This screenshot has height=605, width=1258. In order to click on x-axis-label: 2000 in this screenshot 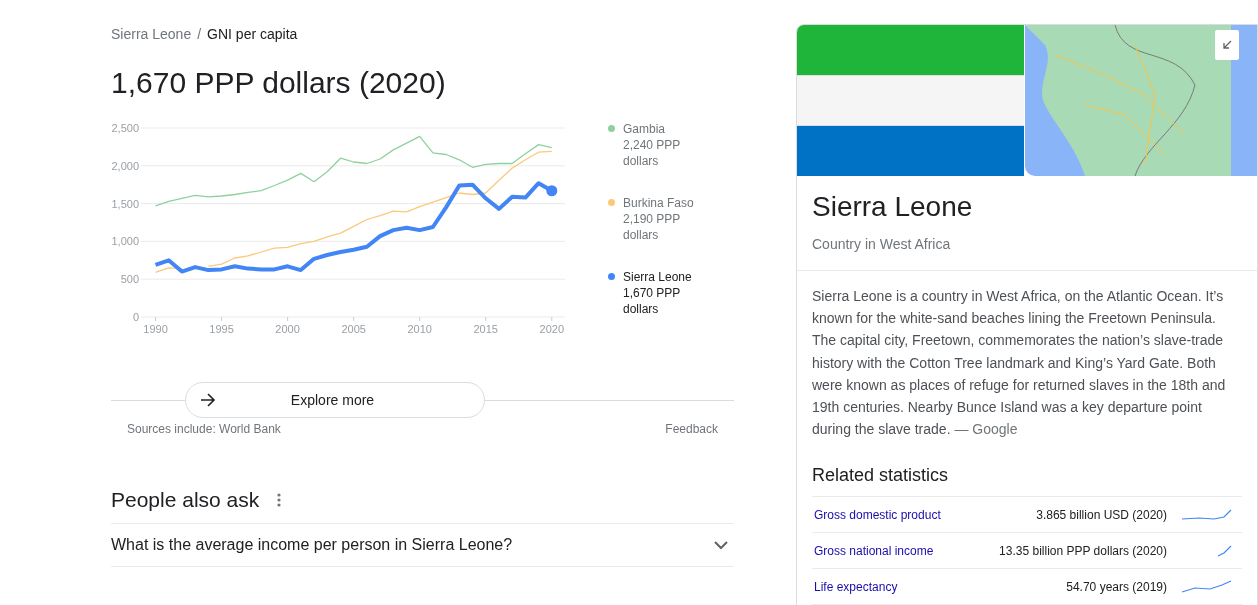, I will do `click(287, 329)`.